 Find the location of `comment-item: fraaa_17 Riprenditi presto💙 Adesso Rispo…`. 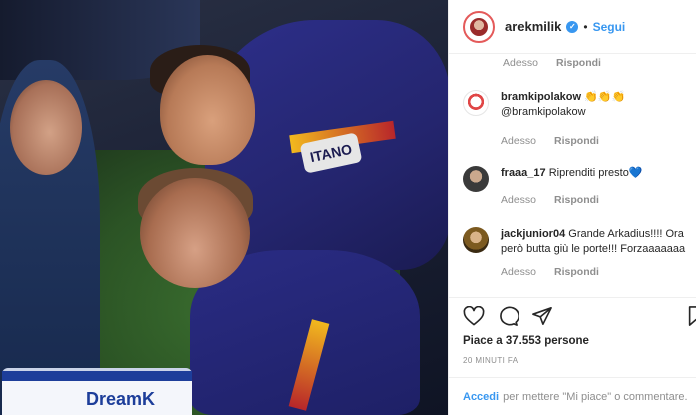

comment-item: fraaa_17 Riprenditi presto💙 Adesso Rispo… is located at coordinates (576, 187).